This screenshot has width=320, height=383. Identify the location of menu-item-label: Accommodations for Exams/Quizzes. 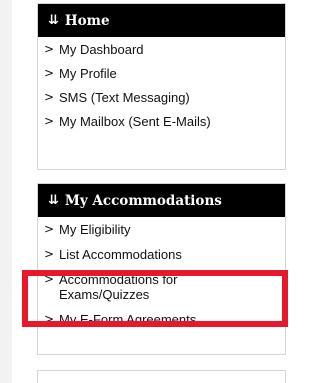
(118, 287).